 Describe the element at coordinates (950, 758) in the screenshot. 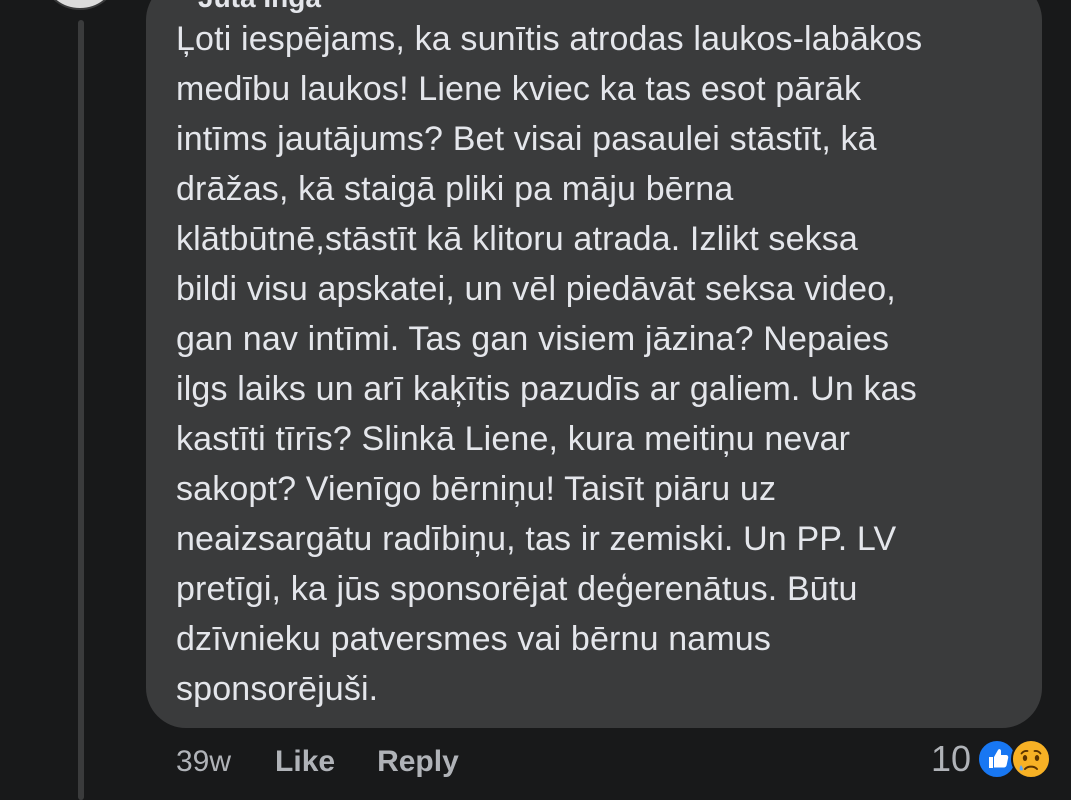

I see `reaction-count: 10` at that location.